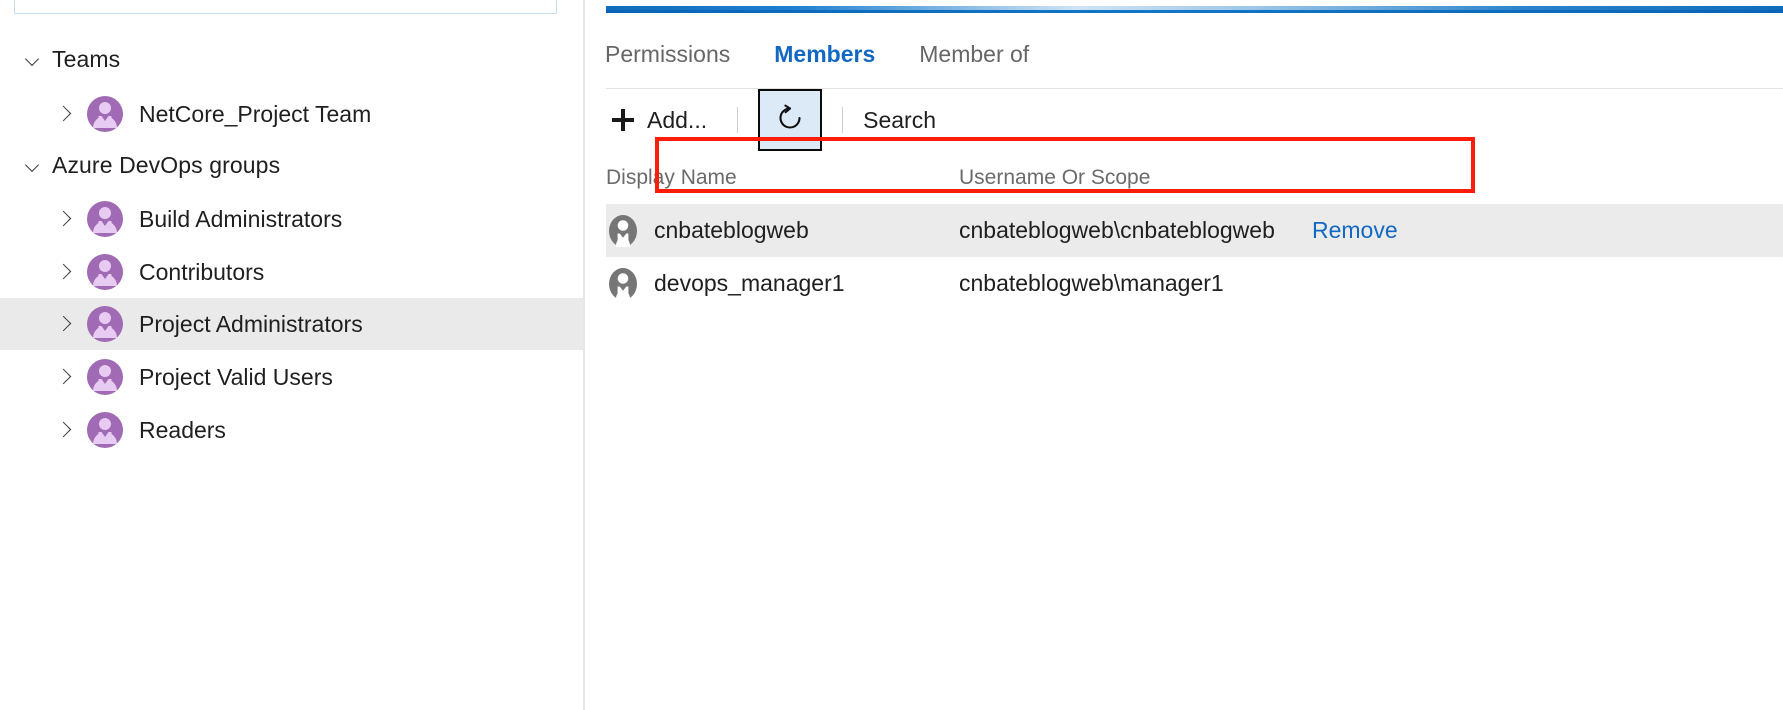 This screenshot has height=710, width=1783. I want to click on tab-permissions: Permissions, so click(667, 54).